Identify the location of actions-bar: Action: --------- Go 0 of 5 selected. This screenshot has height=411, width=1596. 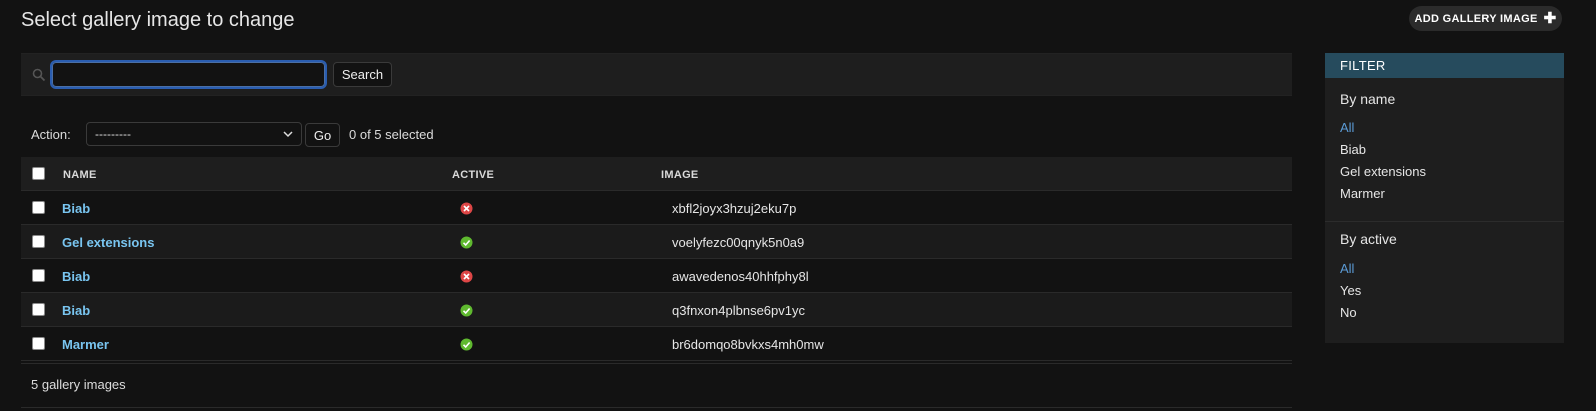
(321, 134).